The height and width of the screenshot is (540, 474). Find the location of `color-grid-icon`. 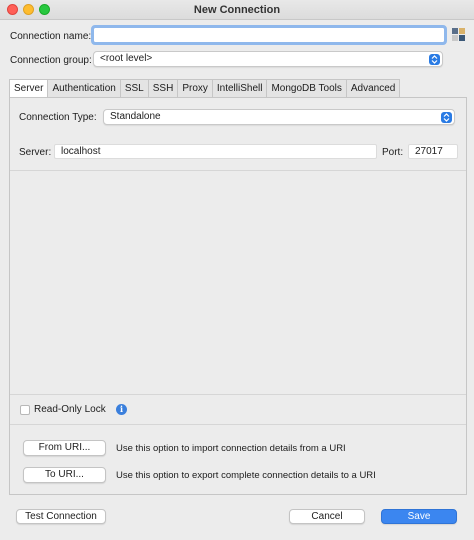

color-grid-icon is located at coordinates (458, 34).